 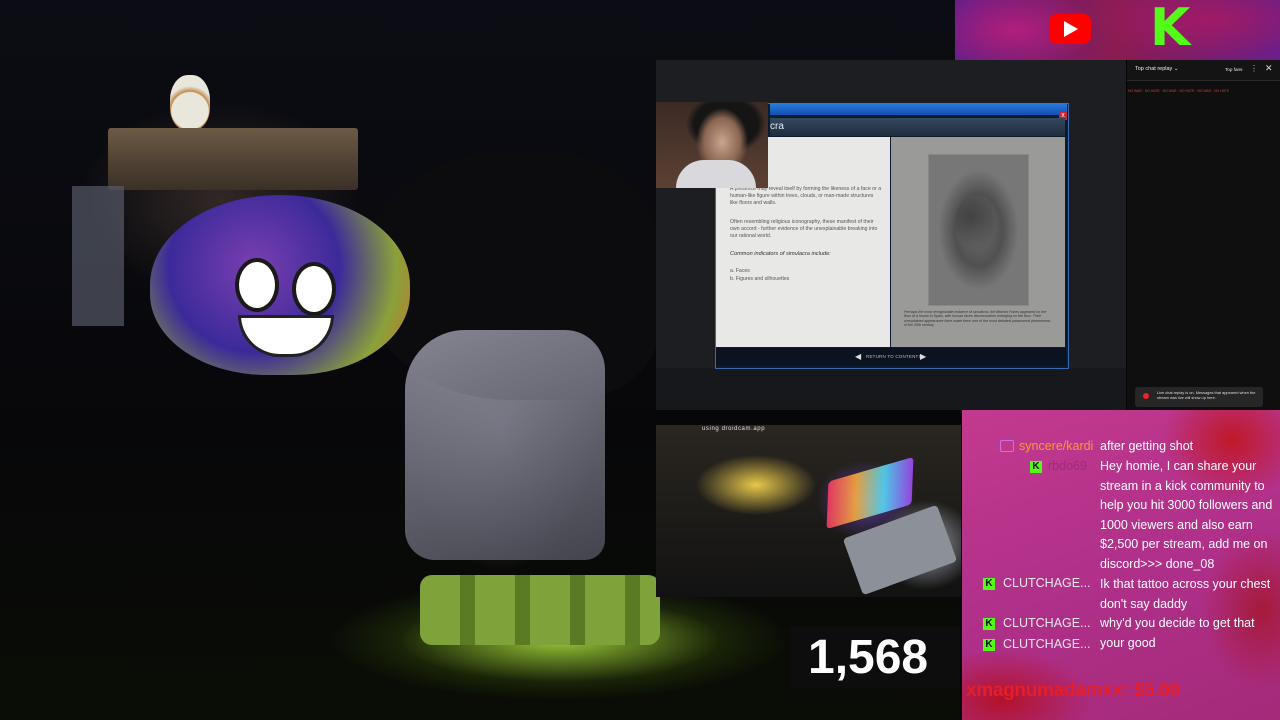 What do you see at coordinates (1073, 690) in the screenshot?
I see `donation-alert: xmagnumadamxx: $5.00` at bounding box center [1073, 690].